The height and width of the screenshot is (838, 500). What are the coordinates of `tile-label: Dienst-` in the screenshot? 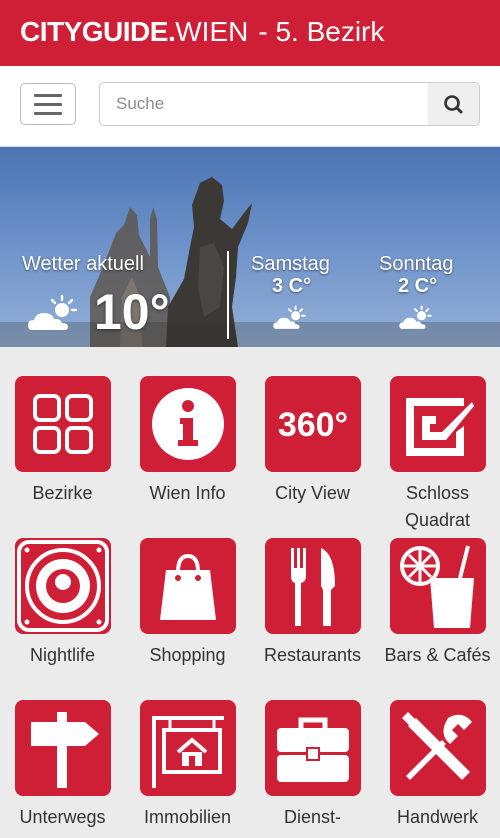 It's located at (312, 817).